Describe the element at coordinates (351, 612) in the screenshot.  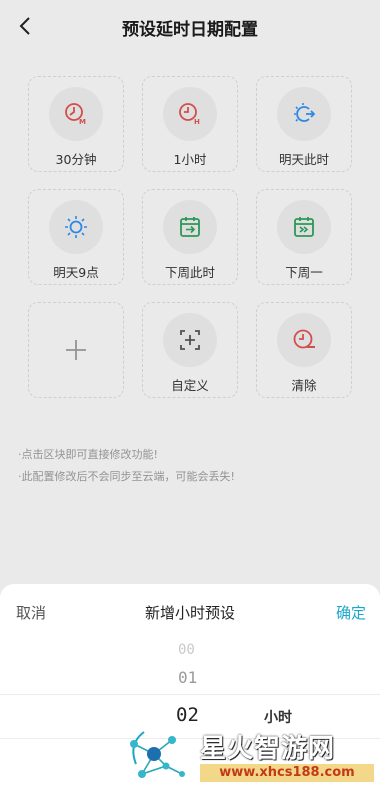
I see `confirm-button: 确定` at that location.